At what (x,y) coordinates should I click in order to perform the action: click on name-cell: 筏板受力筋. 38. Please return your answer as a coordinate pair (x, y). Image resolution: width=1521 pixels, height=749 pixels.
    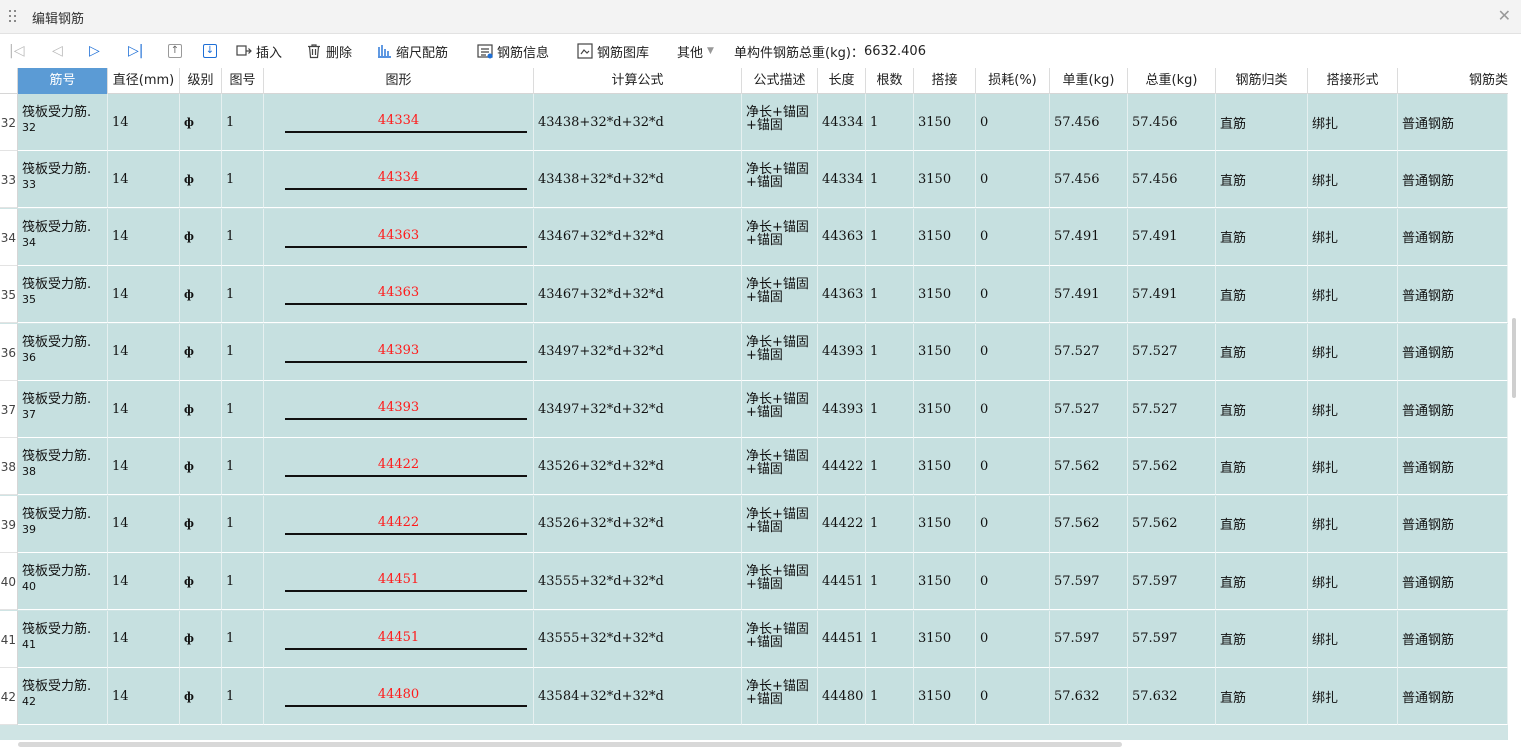
    Looking at the image, I should click on (63, 467).